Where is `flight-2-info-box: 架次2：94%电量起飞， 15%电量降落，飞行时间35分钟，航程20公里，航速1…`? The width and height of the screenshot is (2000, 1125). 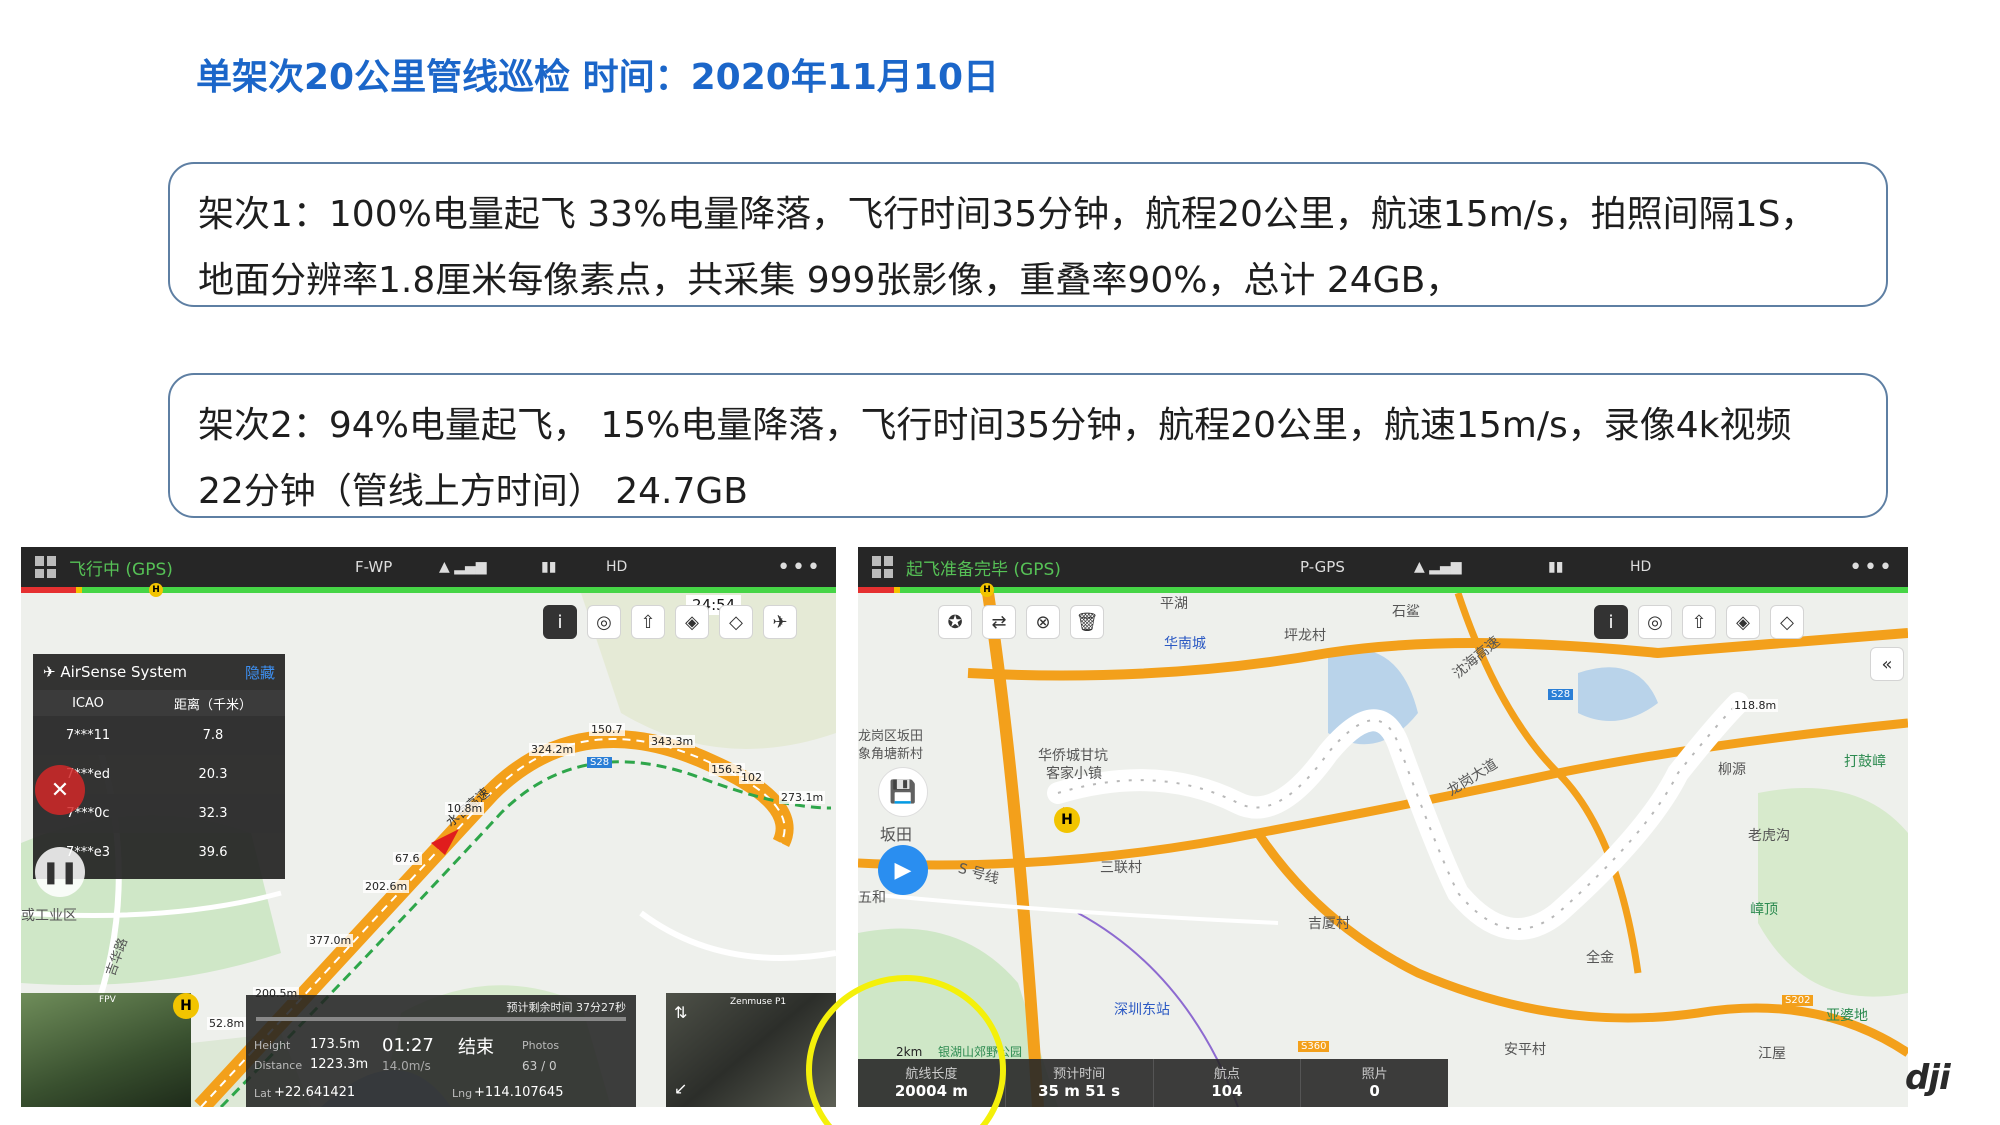 flight-2-info-box: 架次2：94%电量起飞， 15%电量降落，飞行时间35分钟，航程20公里，航速1… is located at coordinates (1028, 445).